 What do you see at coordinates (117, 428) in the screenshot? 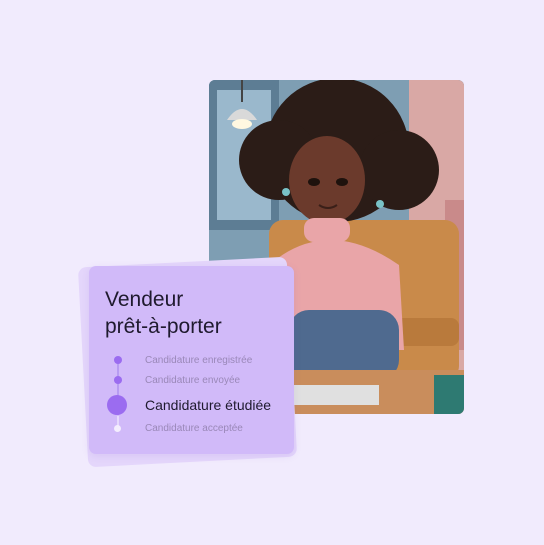
I see `step-dot-accepted` at bounding box center [117, 428].